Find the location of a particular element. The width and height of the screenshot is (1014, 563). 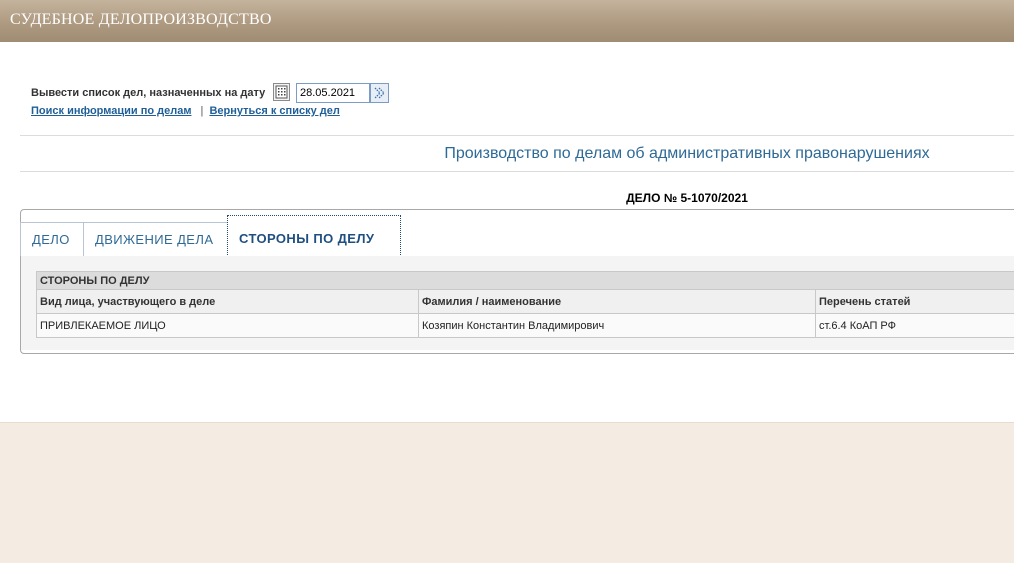

show-list-button is located at coordinates (379, 93).